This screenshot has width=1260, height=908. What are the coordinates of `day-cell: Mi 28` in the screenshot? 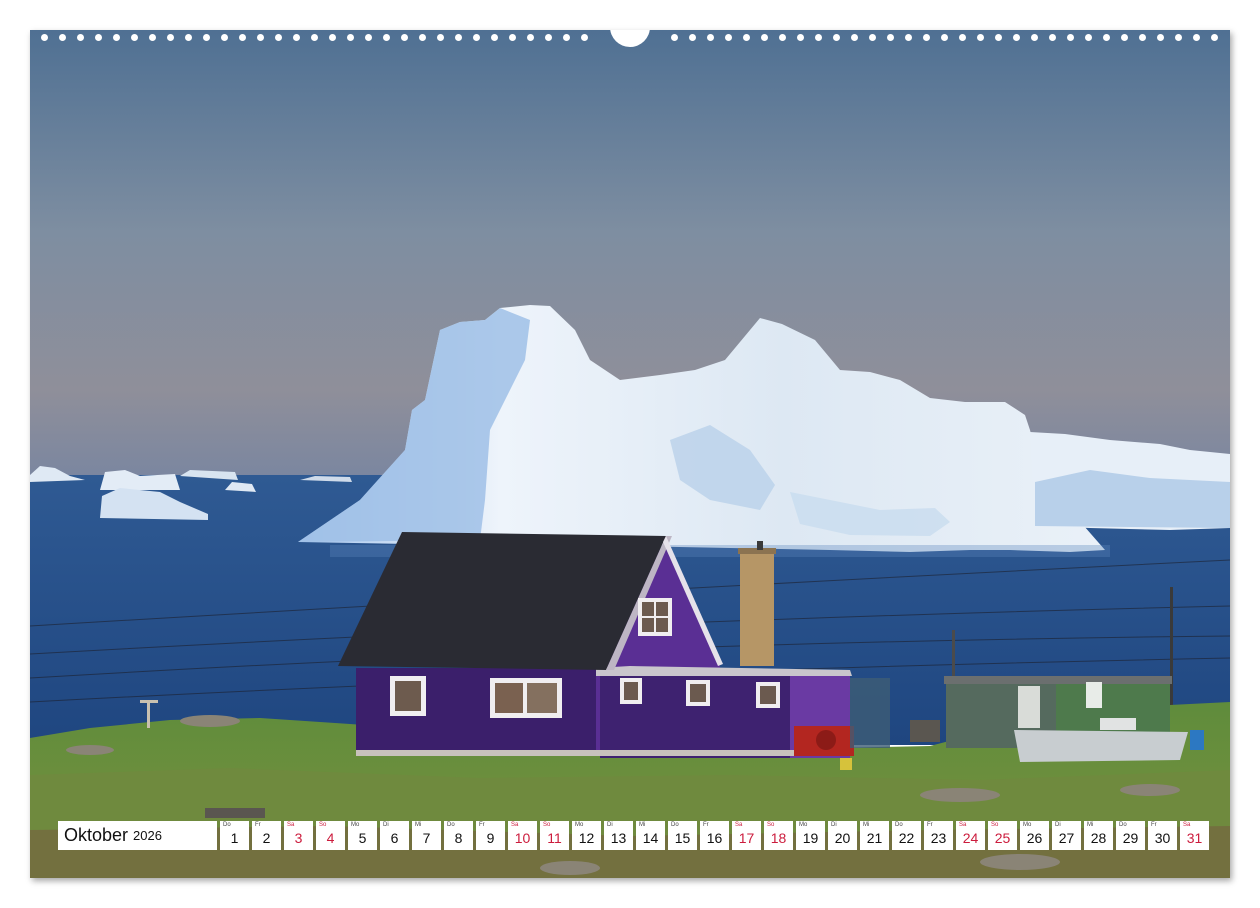 It's located at (1098, 835).